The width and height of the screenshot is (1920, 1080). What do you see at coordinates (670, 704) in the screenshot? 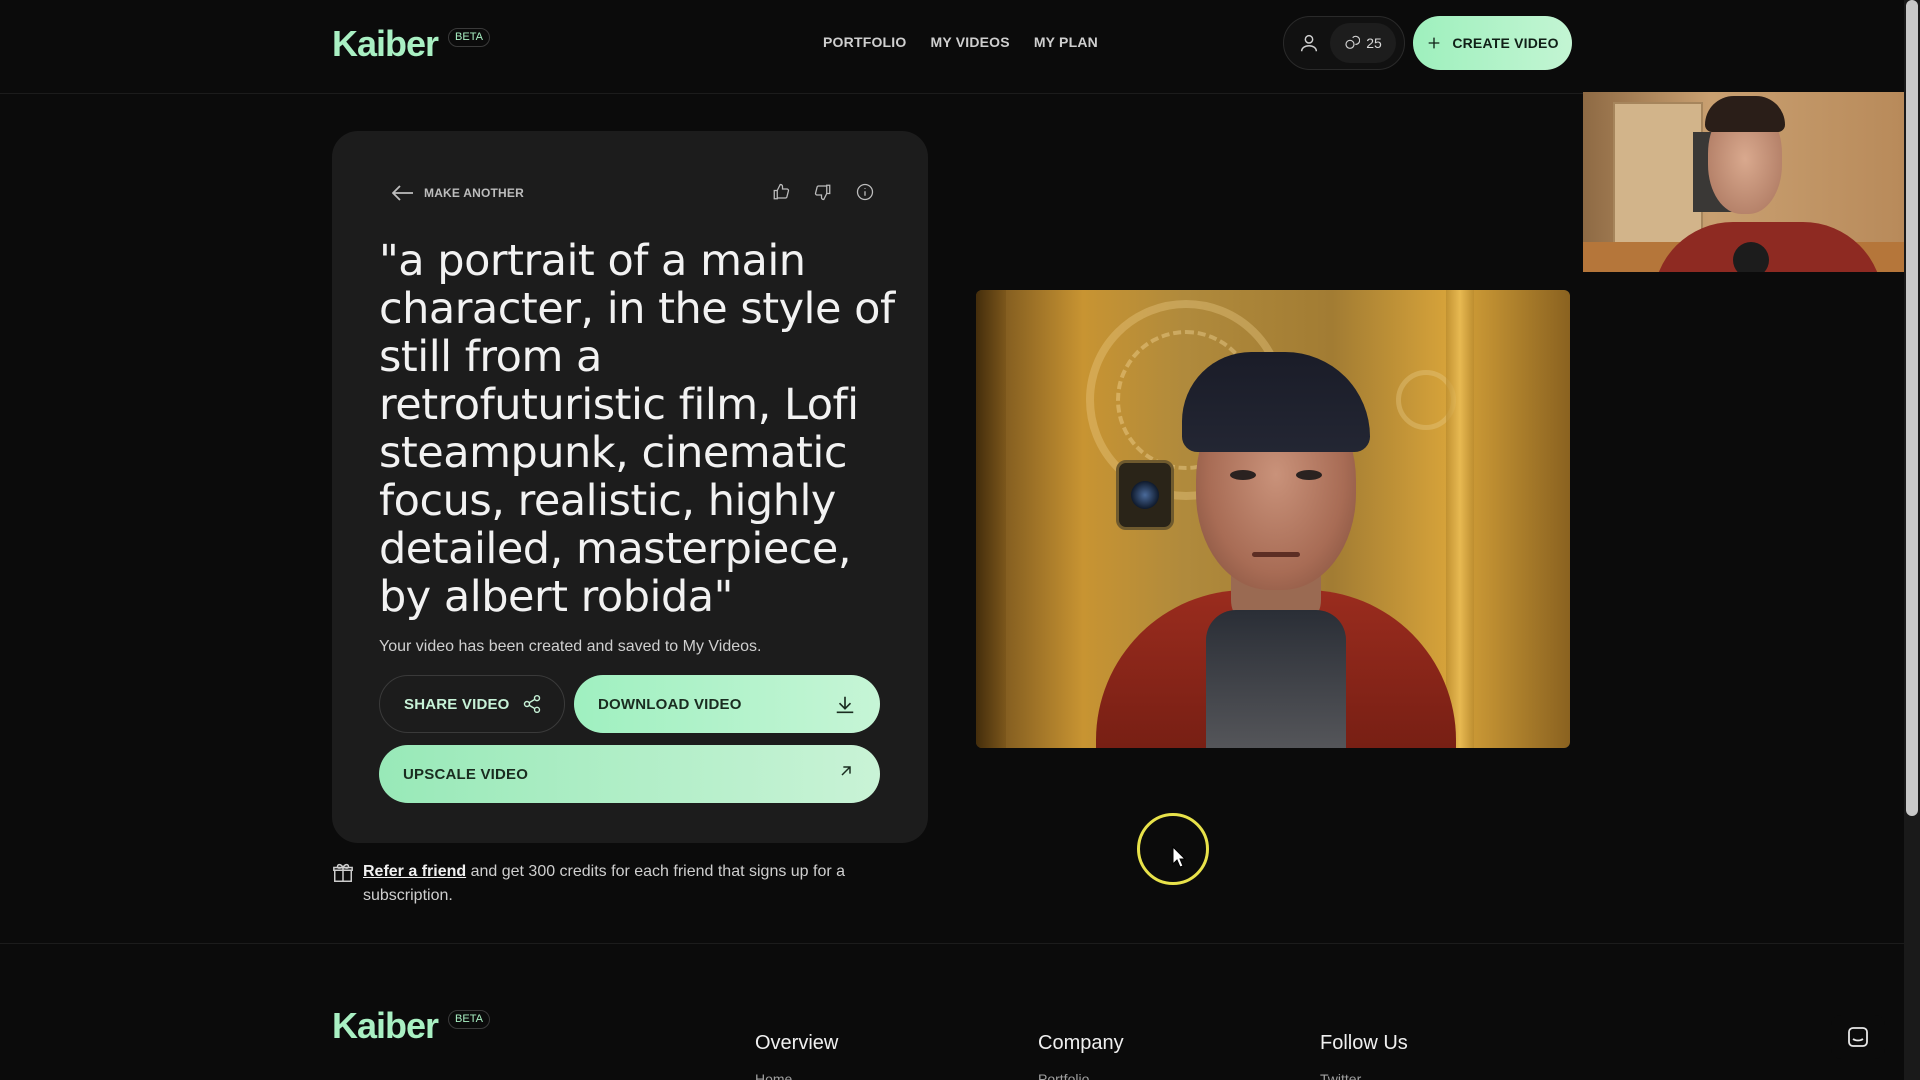
I see `download-video-label: DOWNLOAD VIDEO` at bounding box center [670, 704].